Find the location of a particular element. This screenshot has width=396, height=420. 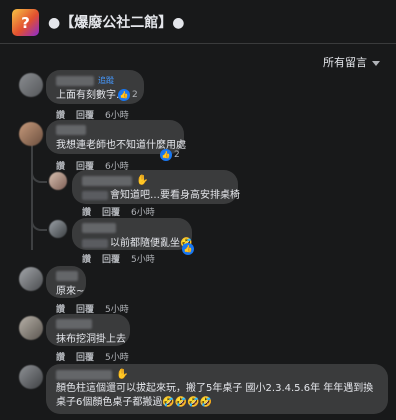

reply-bubble: ✋ 會知道吧…要看身高安排桌椅 is located at coordinates (156, 187).